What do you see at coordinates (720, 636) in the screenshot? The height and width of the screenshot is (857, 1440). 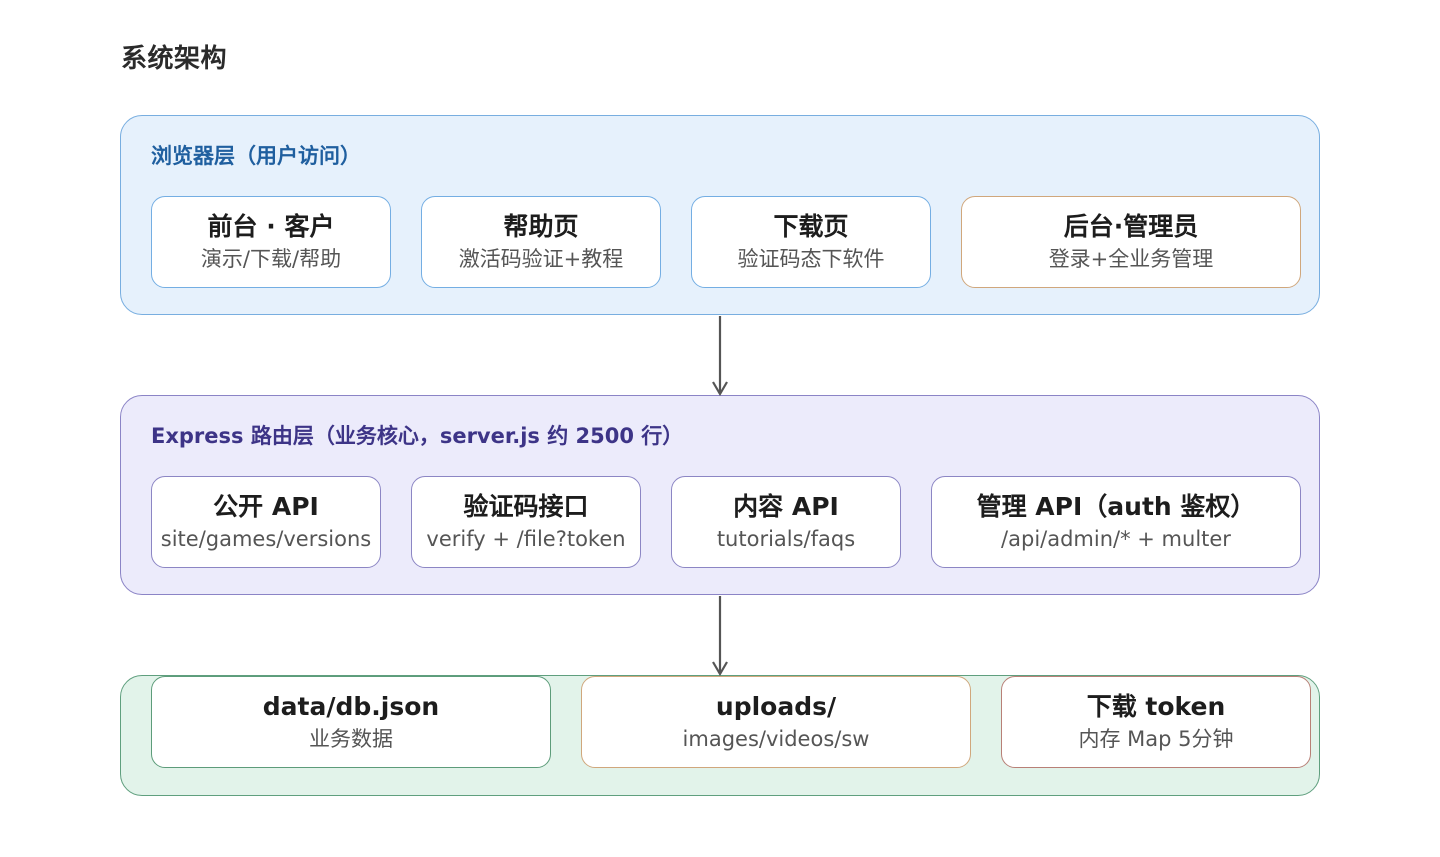 I see `arrow-express-to-storage` at bounding box center [720, 636].